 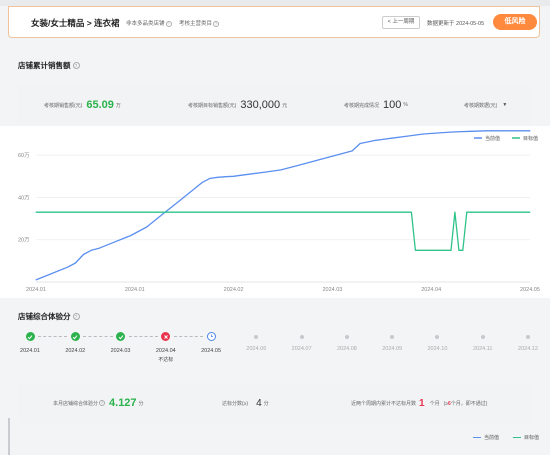 I want to click on score-section-title-text: 店铺综合体验分, so click(x=44, y=316).